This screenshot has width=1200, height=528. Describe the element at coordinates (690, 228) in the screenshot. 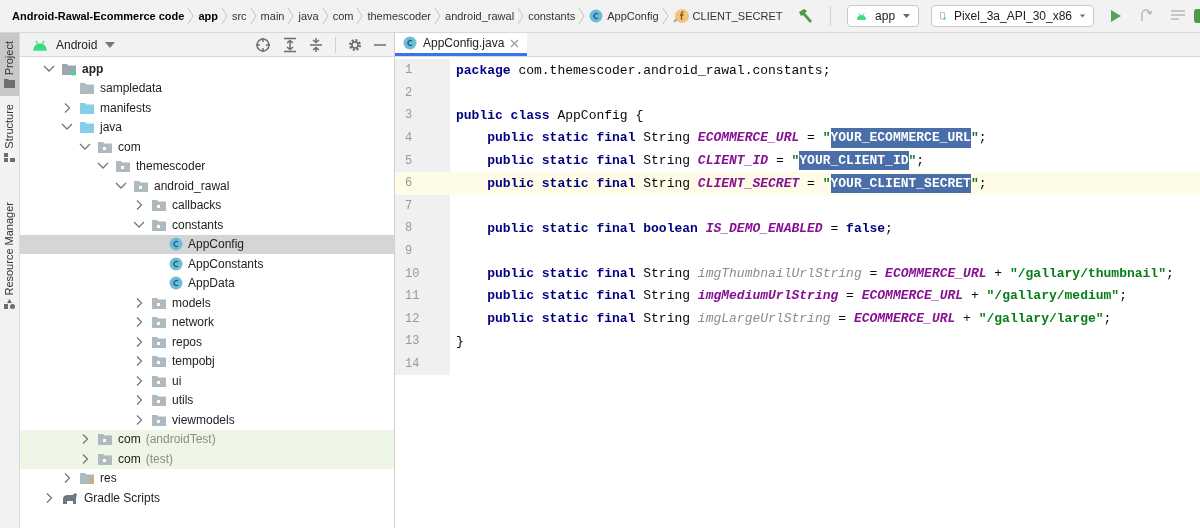

I see `code-line: public static final boolean IS_DEMO_ENABLED = false;` at that location.